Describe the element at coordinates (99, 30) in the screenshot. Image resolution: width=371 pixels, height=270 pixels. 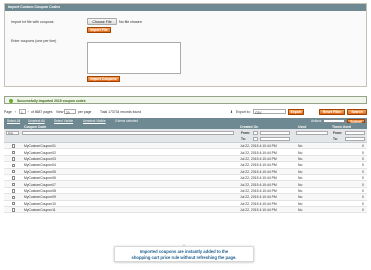
I see `import-file-button: Import File` at that location.